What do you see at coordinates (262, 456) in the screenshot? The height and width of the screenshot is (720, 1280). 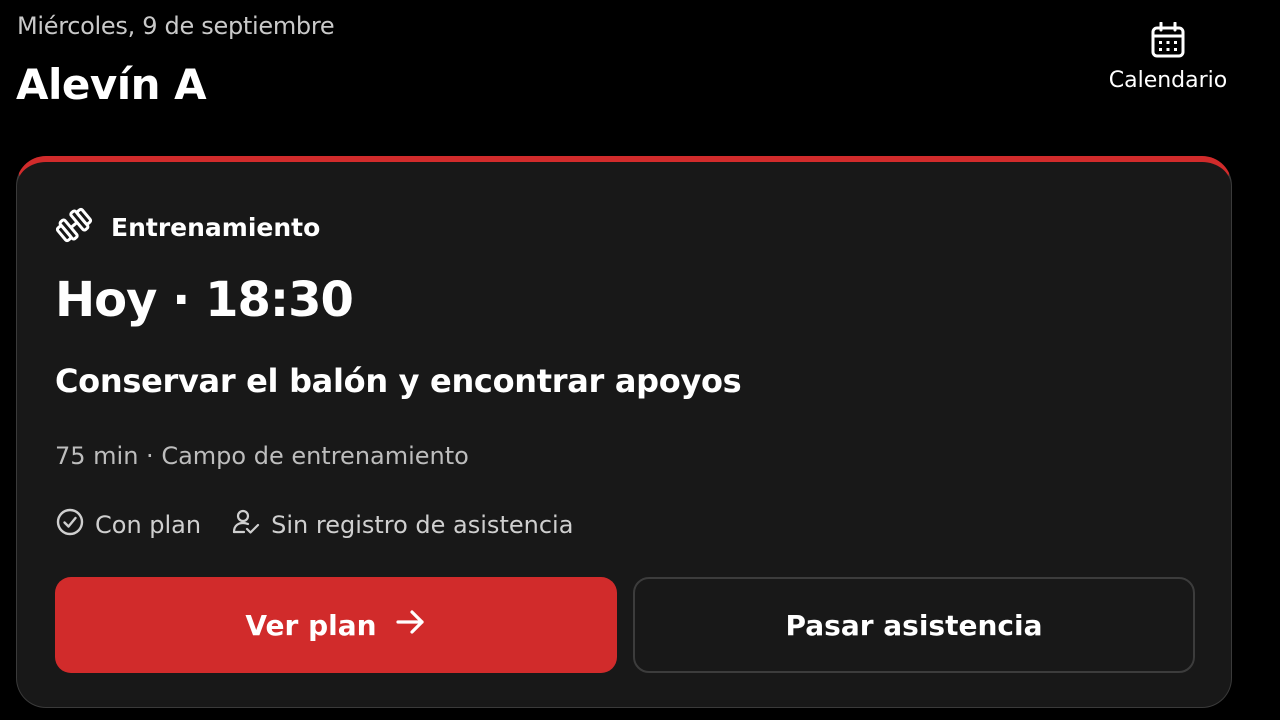 I see `session-meta: 75 min · Campo de entrenamiento` at bounding box center [262, 456].